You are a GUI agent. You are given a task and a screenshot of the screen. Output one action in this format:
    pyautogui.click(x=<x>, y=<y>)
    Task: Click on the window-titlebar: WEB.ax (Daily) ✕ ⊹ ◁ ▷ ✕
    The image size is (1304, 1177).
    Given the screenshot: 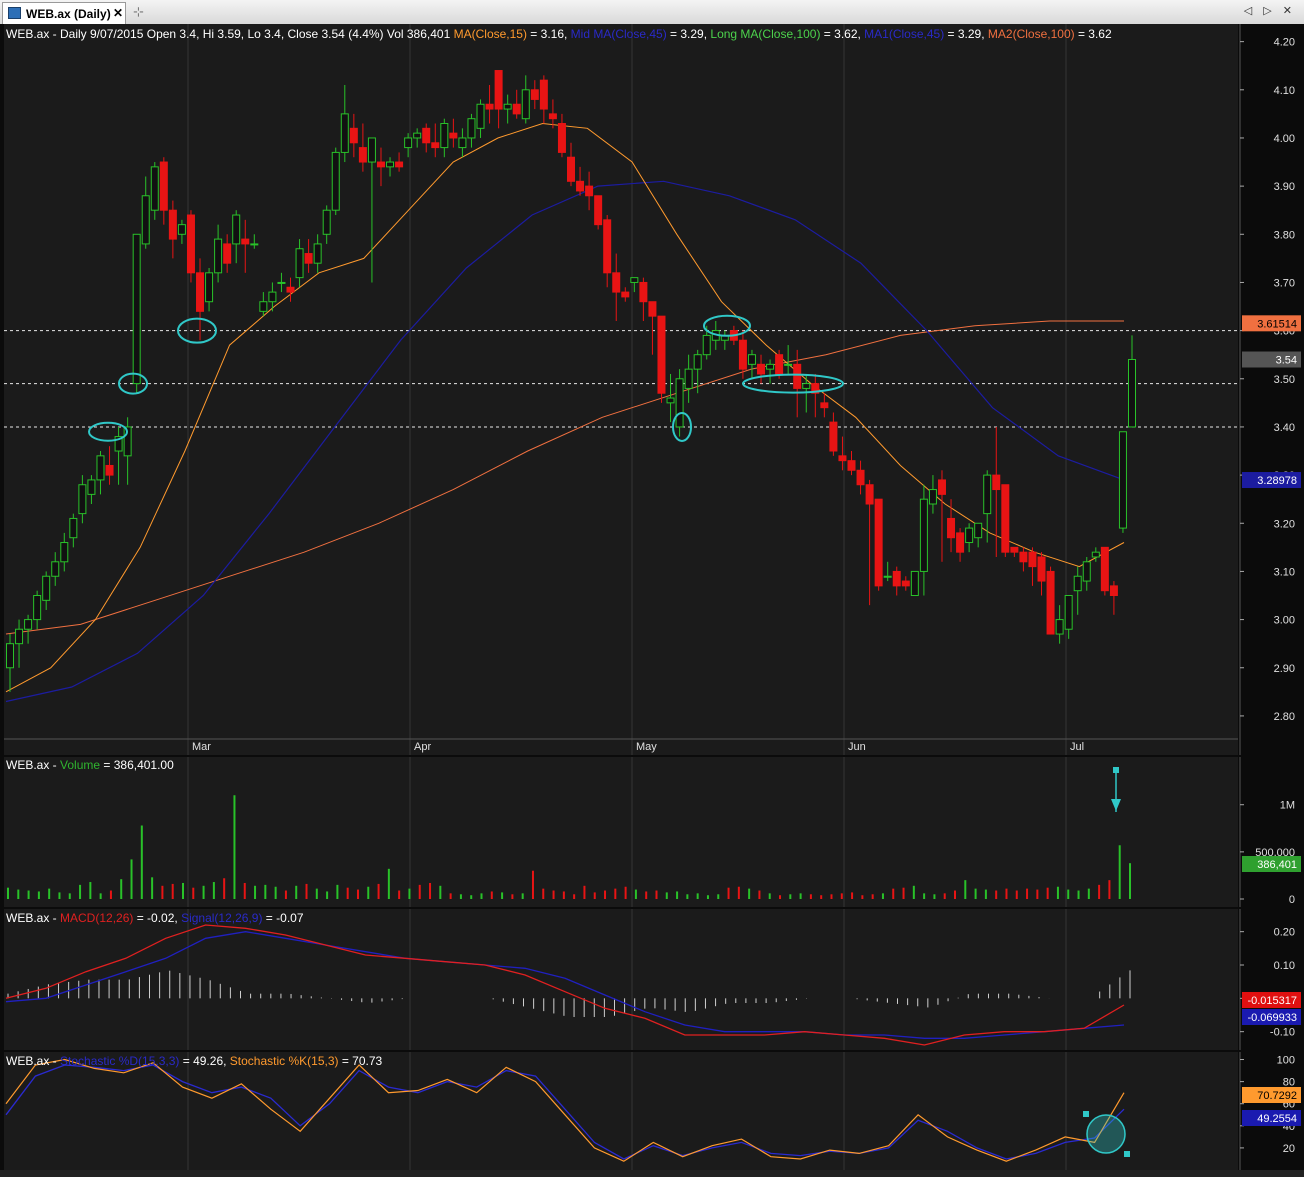 What is the action you would take?
    pyautogui.click(x=652, y=12)
    